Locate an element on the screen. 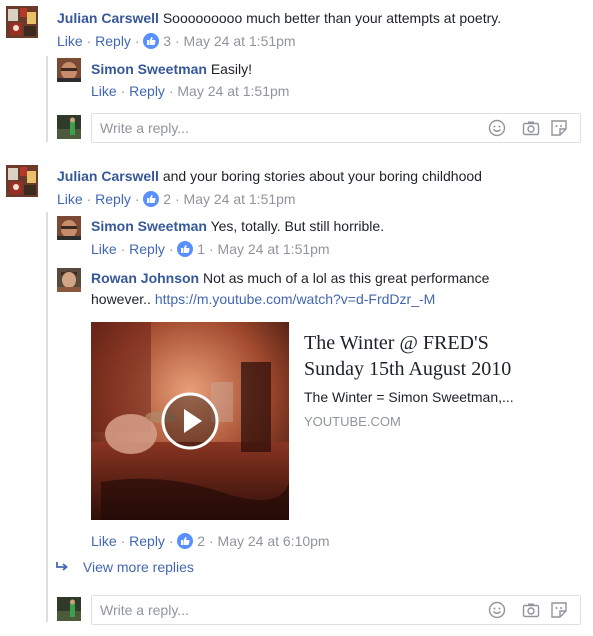  reply-comment: Simon Sweetman Easily! is located at coordinates (171, 69).